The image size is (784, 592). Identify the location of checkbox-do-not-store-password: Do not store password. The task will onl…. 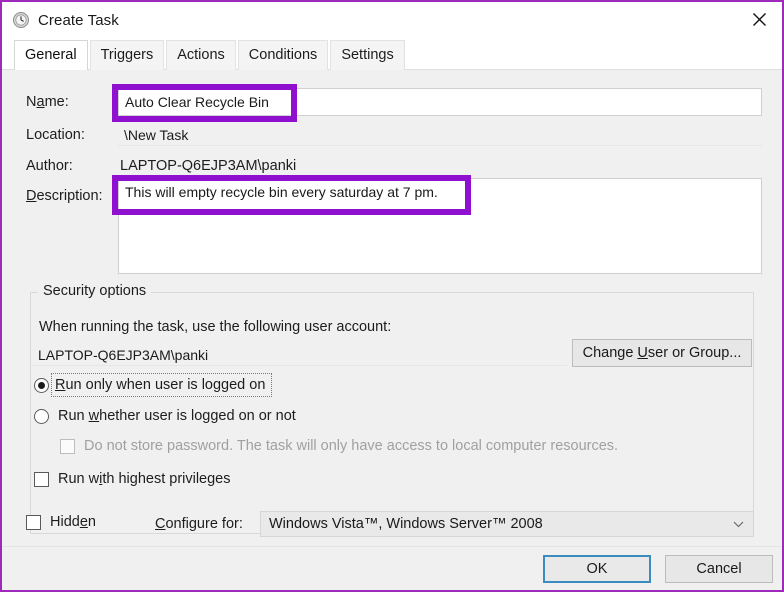
(339, 446).